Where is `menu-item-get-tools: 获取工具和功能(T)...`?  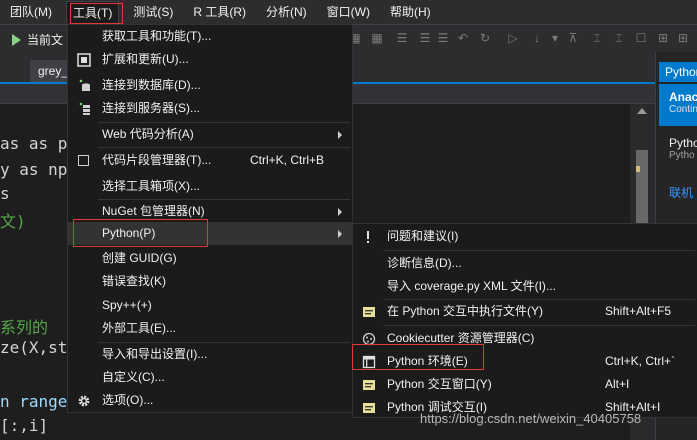
menu-item-get-tools: 获取工具和功能(T)... is located at coordinates (210, 36).